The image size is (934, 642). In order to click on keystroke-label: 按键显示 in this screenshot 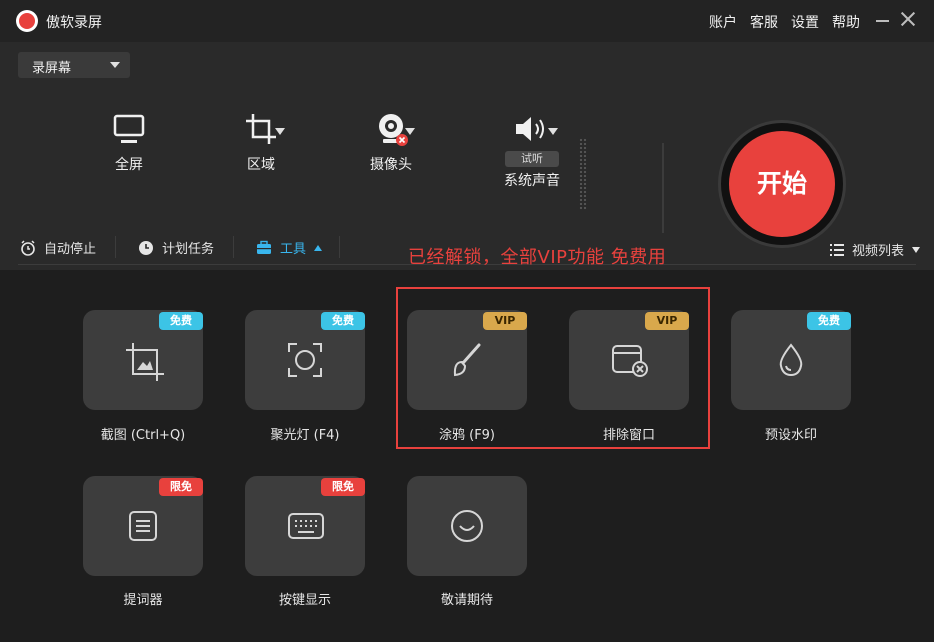, I will do `click(304, 600)`.